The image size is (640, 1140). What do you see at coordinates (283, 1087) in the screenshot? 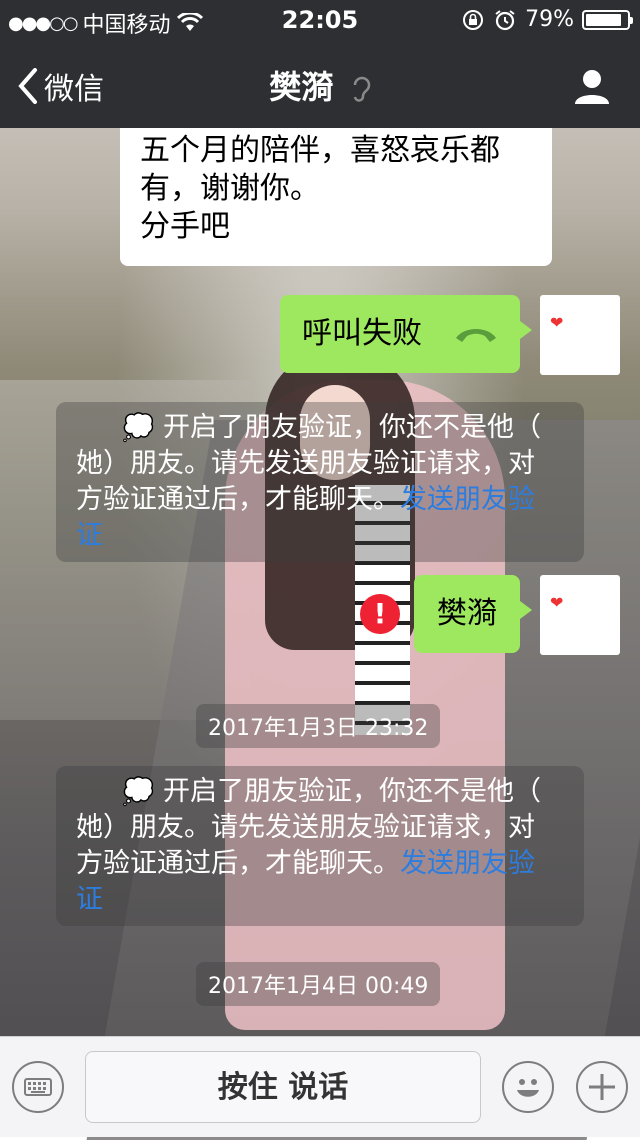
I see `hold-to-talk-button: 按住 说话` at bounding box center [283, 1087].